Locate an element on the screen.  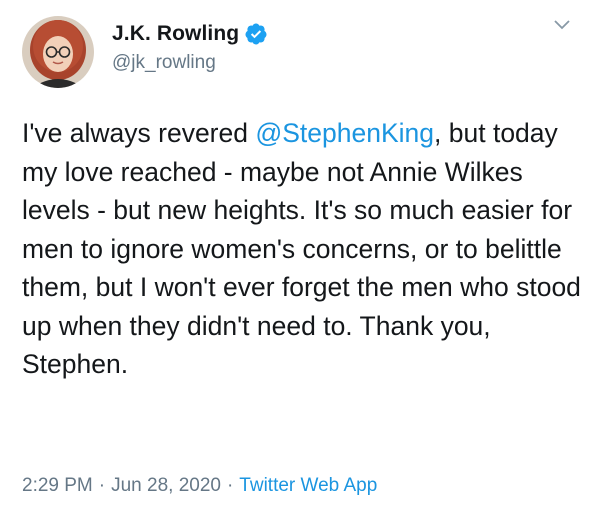
tweet-source: Twitter Web App is located at coordinates (308, 486).